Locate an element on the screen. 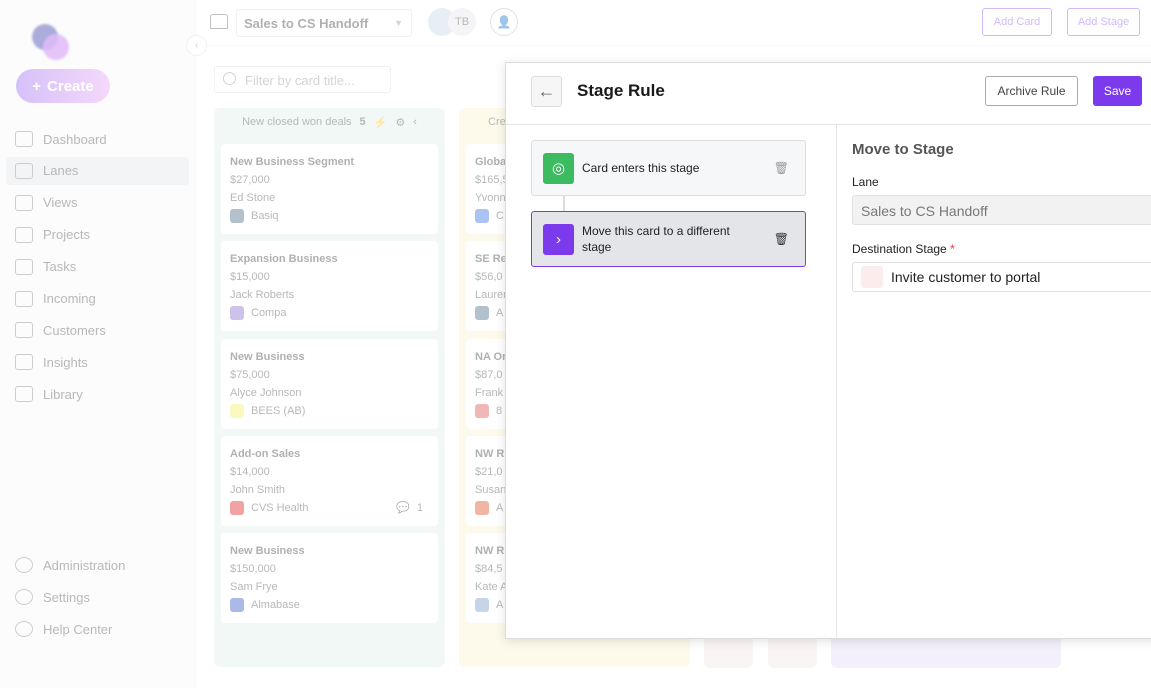 The height and width of the screenshot is (688, 1151). projects-icon is located at coordinates (24, 234).